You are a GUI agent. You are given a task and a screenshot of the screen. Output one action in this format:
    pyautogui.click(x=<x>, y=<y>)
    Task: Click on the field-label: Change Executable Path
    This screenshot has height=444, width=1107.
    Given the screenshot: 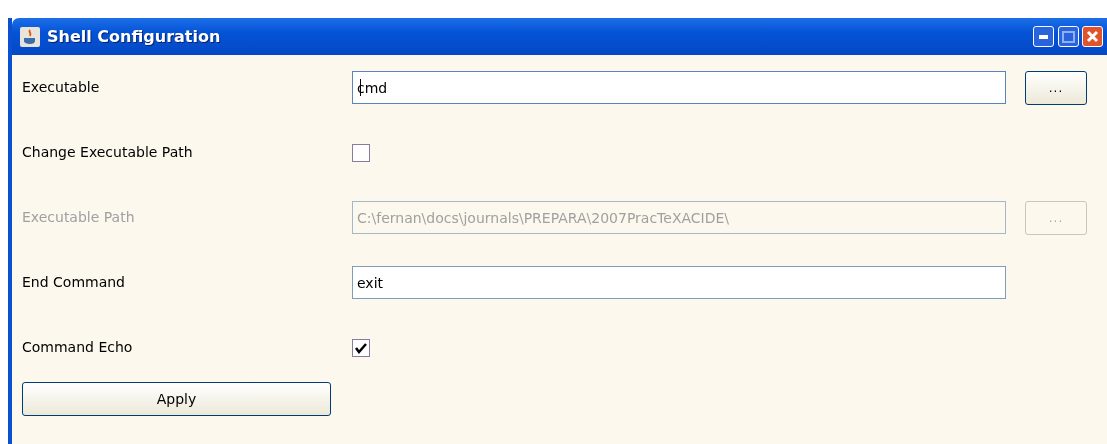 What is the action you would take?
    pyautogui.click(x=108, y=152)
    